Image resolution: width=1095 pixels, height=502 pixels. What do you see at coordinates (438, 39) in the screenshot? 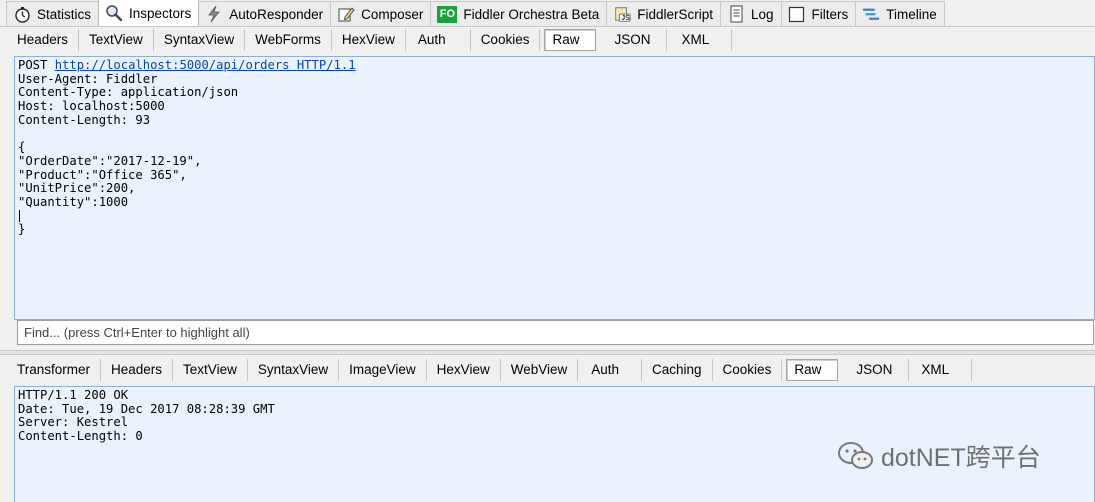
I see `req-tab-auth: Auth` at bounding box center [438, 39].